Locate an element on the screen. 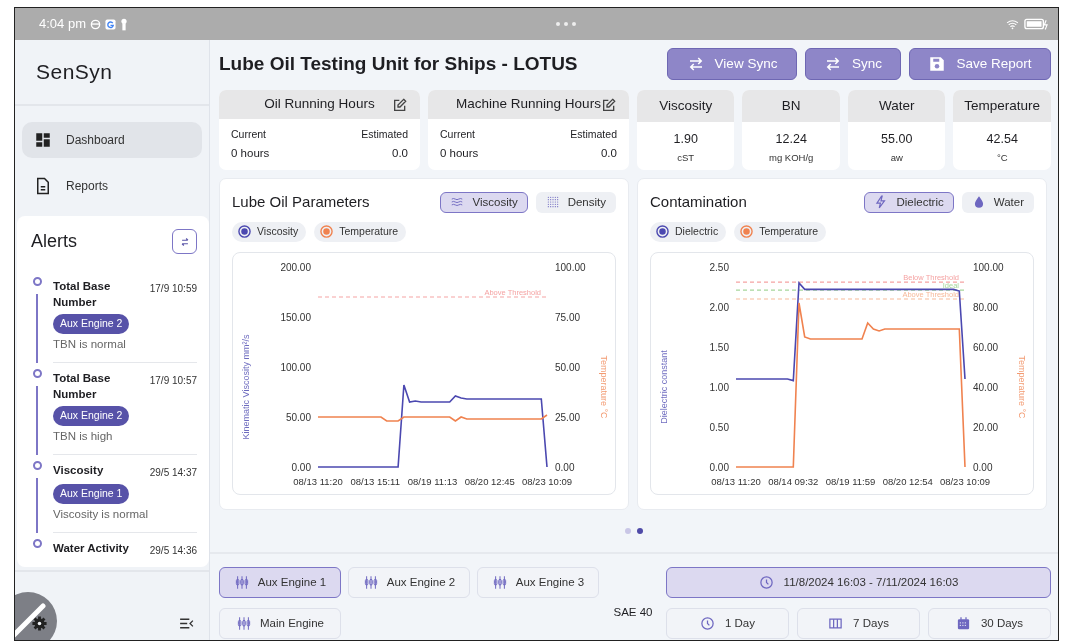 The height and width of the screenshot is (642, 1065). axis-tick-label: 08/20 12:45 is located at coordinates (489, 481).